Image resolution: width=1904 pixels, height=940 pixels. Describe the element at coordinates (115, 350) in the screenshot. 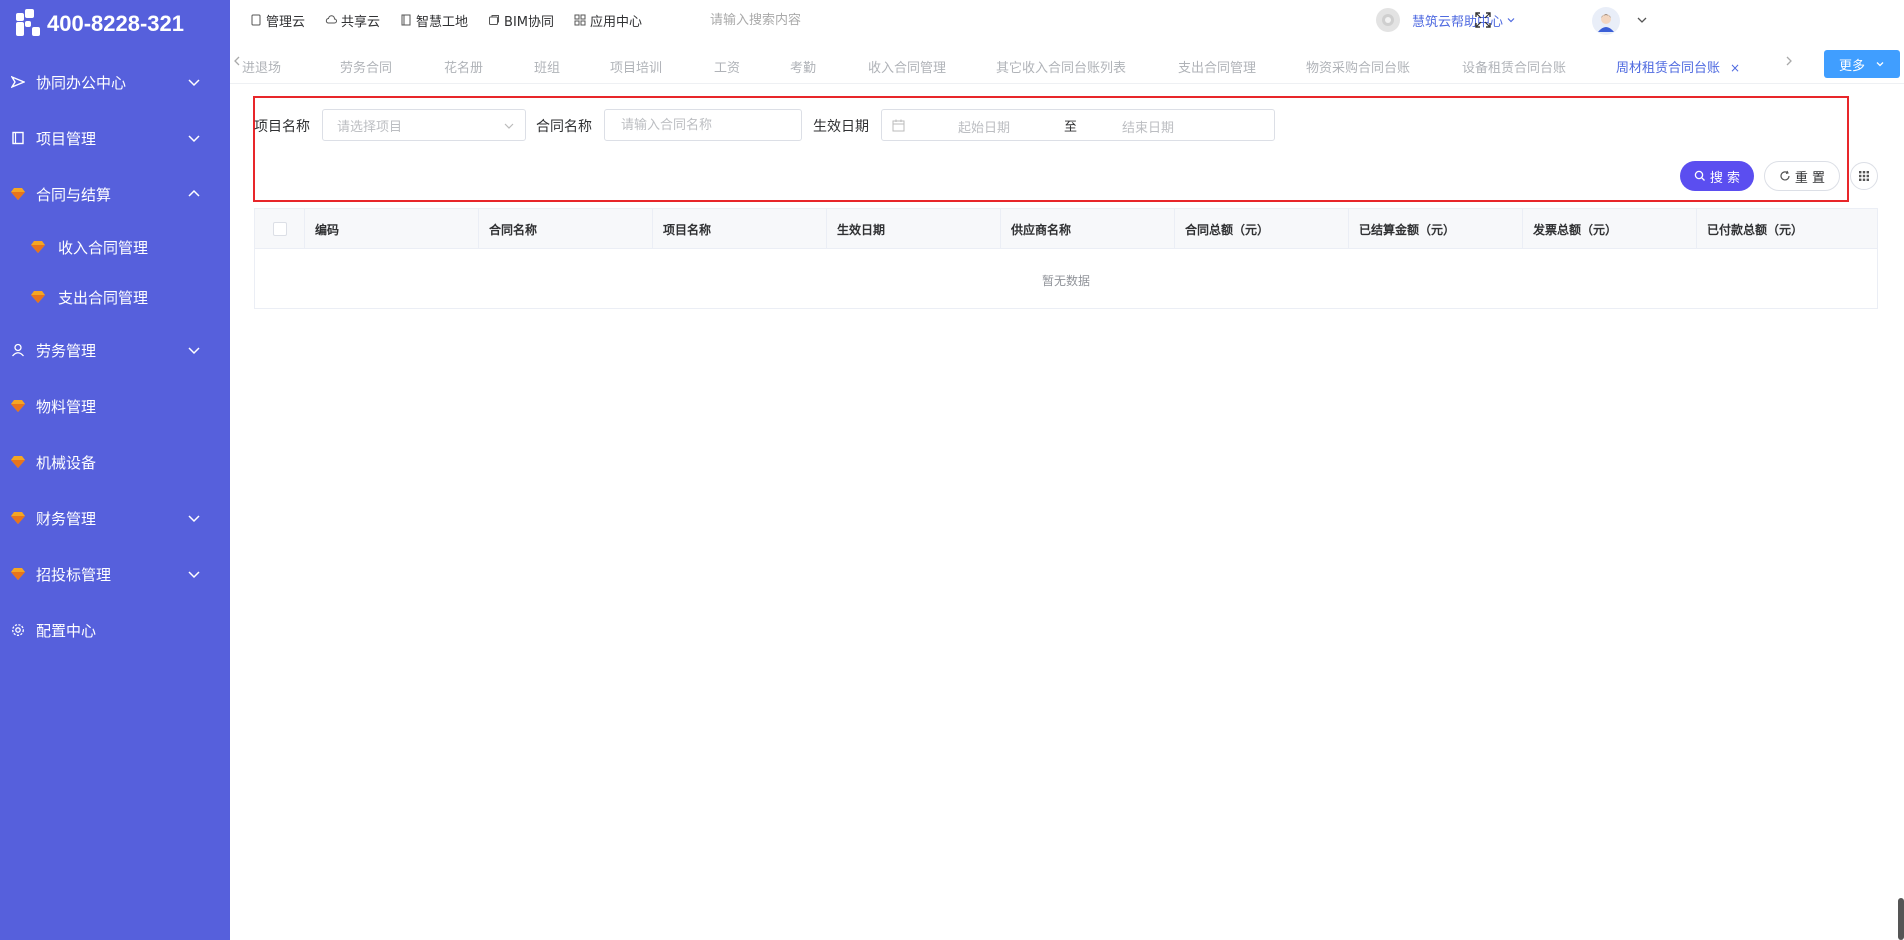

I see `sidebar-item-labor-mgmt: 劳务管理` at that location.